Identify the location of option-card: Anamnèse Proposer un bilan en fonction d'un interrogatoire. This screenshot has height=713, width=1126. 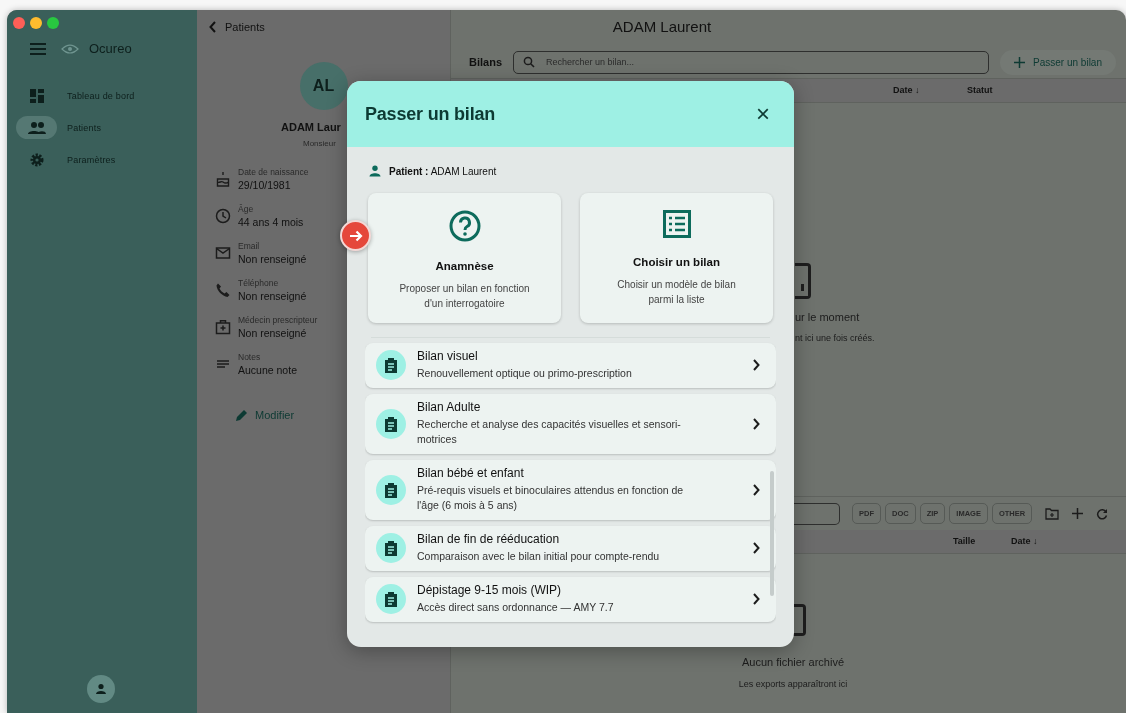
(464, 258).